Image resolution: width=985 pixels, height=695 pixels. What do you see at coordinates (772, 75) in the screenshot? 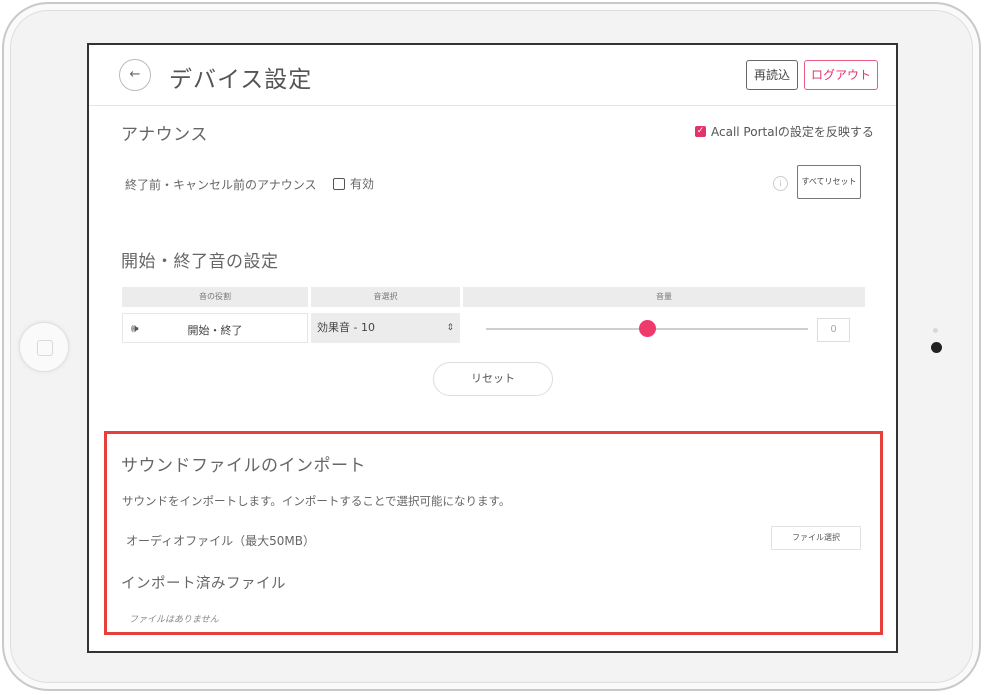
I see `reload-button: 再読込` at bounding box center [772, 75].